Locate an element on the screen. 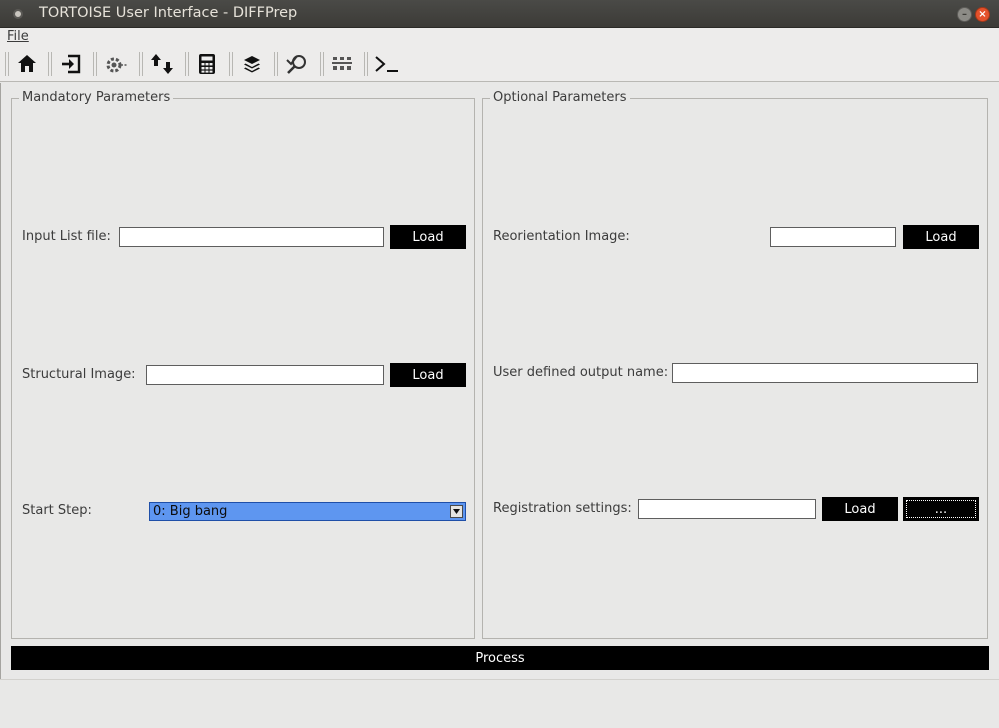 The height and width of the screenshot is (728, 999). start-step-value: 0: Big bang is located at coordinates (190, 511).